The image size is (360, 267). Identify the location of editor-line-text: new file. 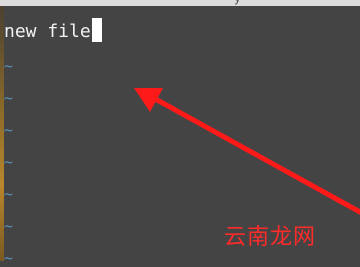
(47, 31).